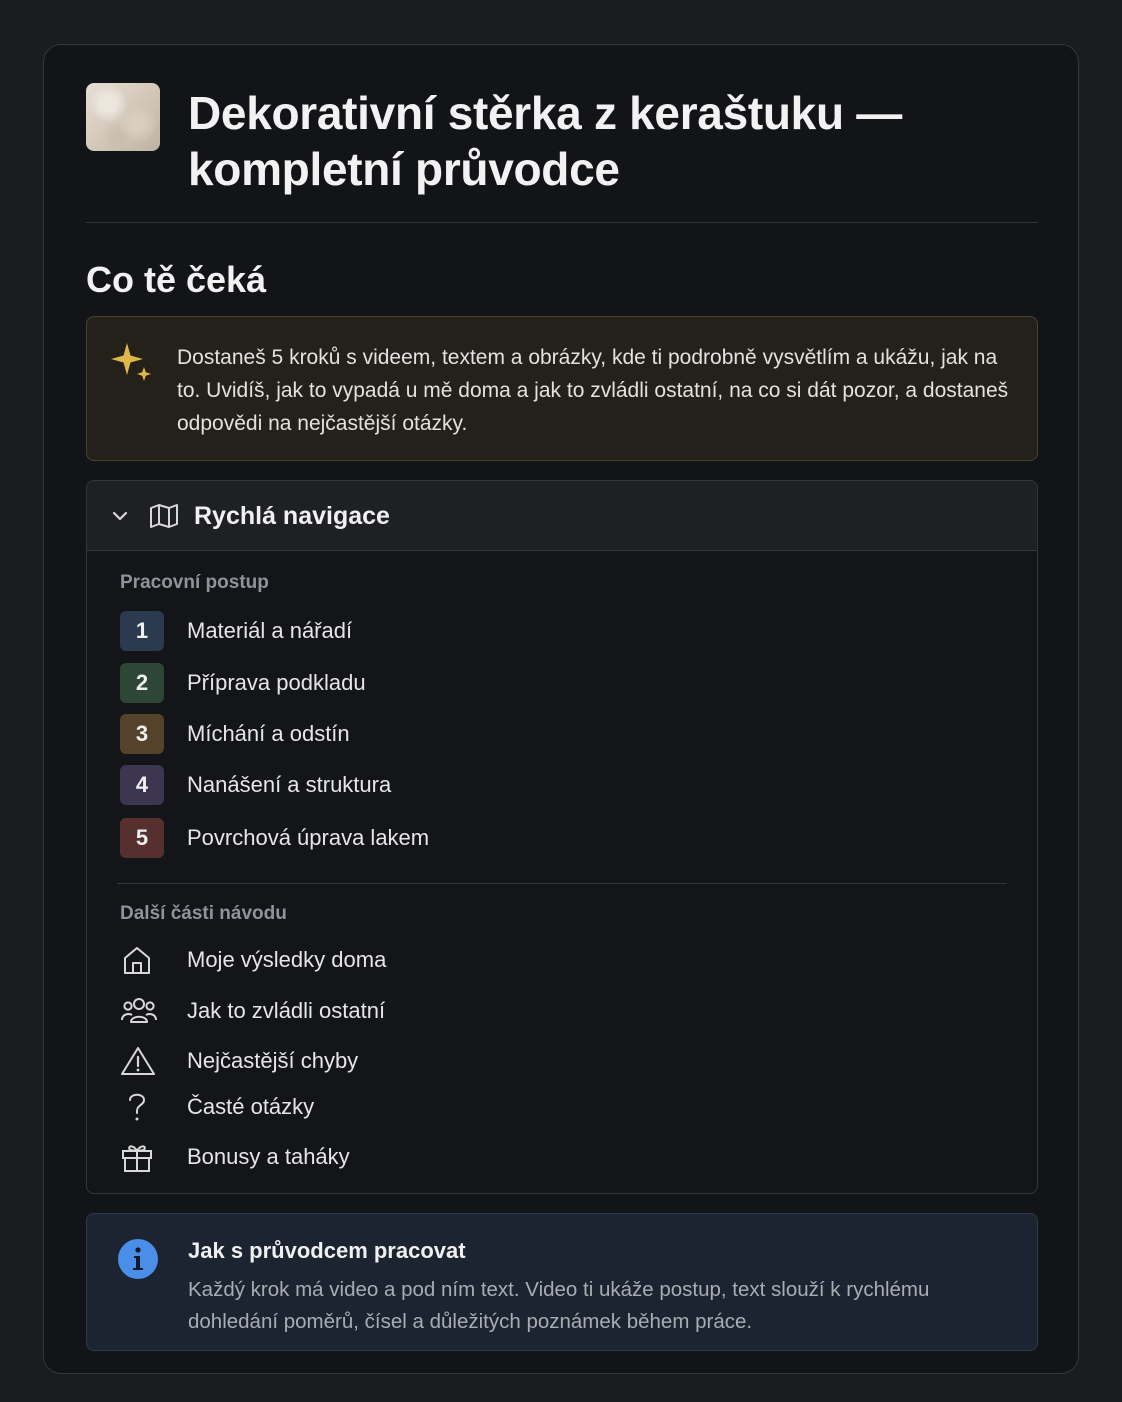 The width and height of the screenshot is (1122, 1402). What do you see at coordinates (142, 960) in the screenshot?
I see `home-icon` at bounding box center [142, 960].